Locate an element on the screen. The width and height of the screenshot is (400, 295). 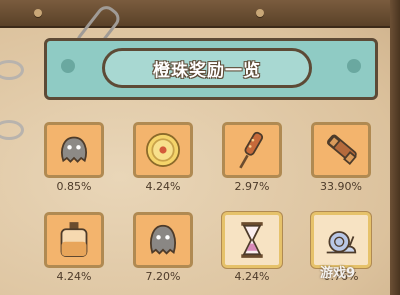
drop-rate-label: 7.20% is located at coordinates (163, 276).